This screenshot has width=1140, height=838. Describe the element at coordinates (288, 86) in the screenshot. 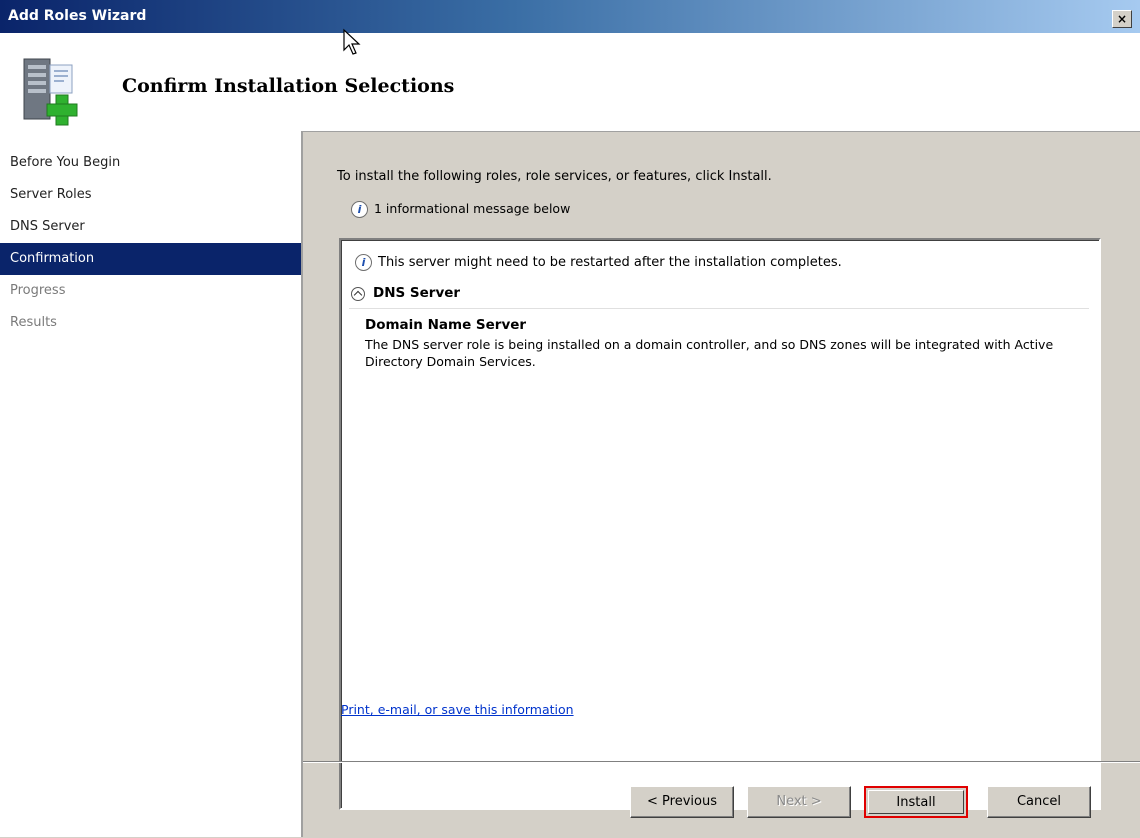

I see `page-title: Confirm Installation Selections` at that location.